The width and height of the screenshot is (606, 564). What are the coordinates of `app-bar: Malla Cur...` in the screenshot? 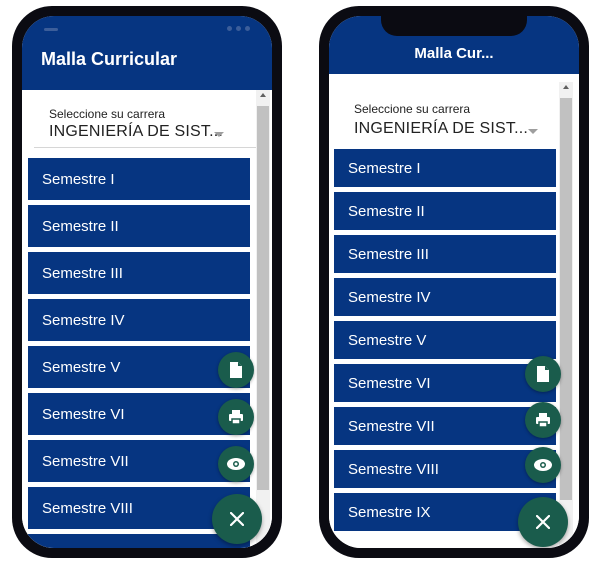 It's located at (454, 45).